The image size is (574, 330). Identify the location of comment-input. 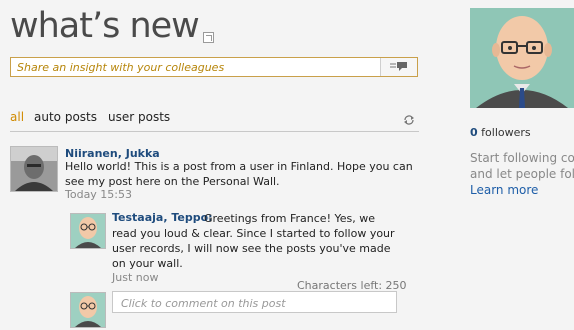
(254, 303).